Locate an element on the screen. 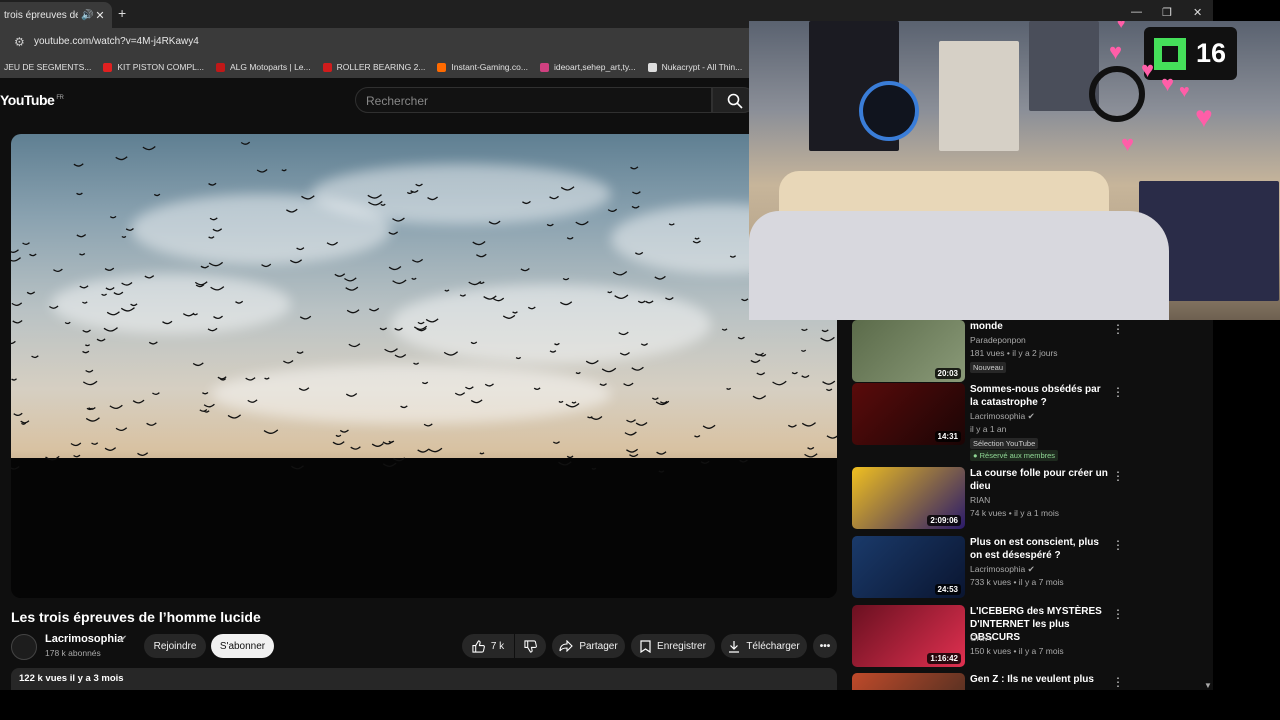  recommendation-thumbnail: 2:09:06 is located at coordinates (908, 498).